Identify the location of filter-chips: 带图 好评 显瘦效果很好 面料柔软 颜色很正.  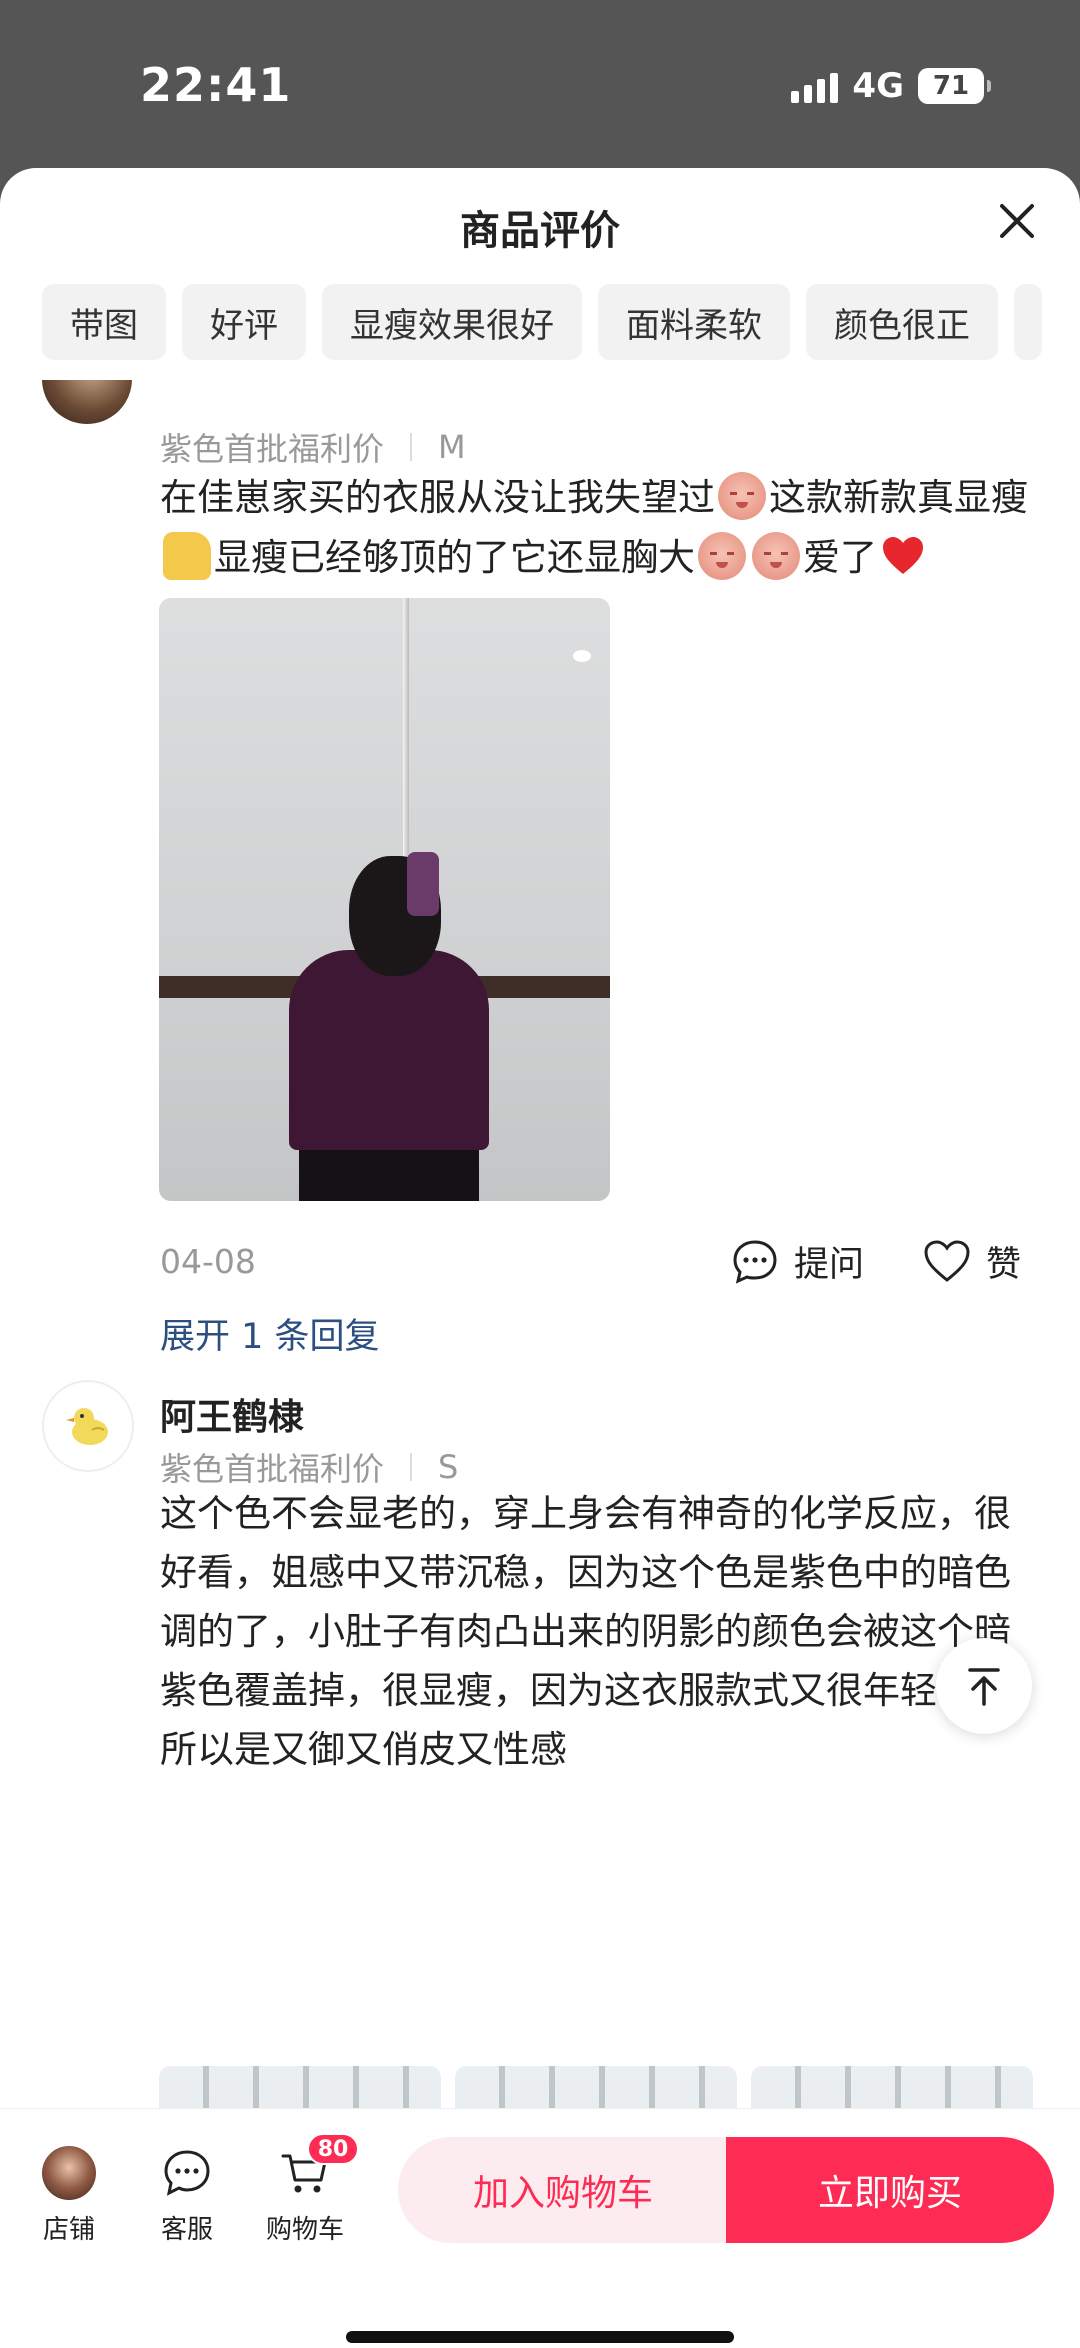
(542, 322).